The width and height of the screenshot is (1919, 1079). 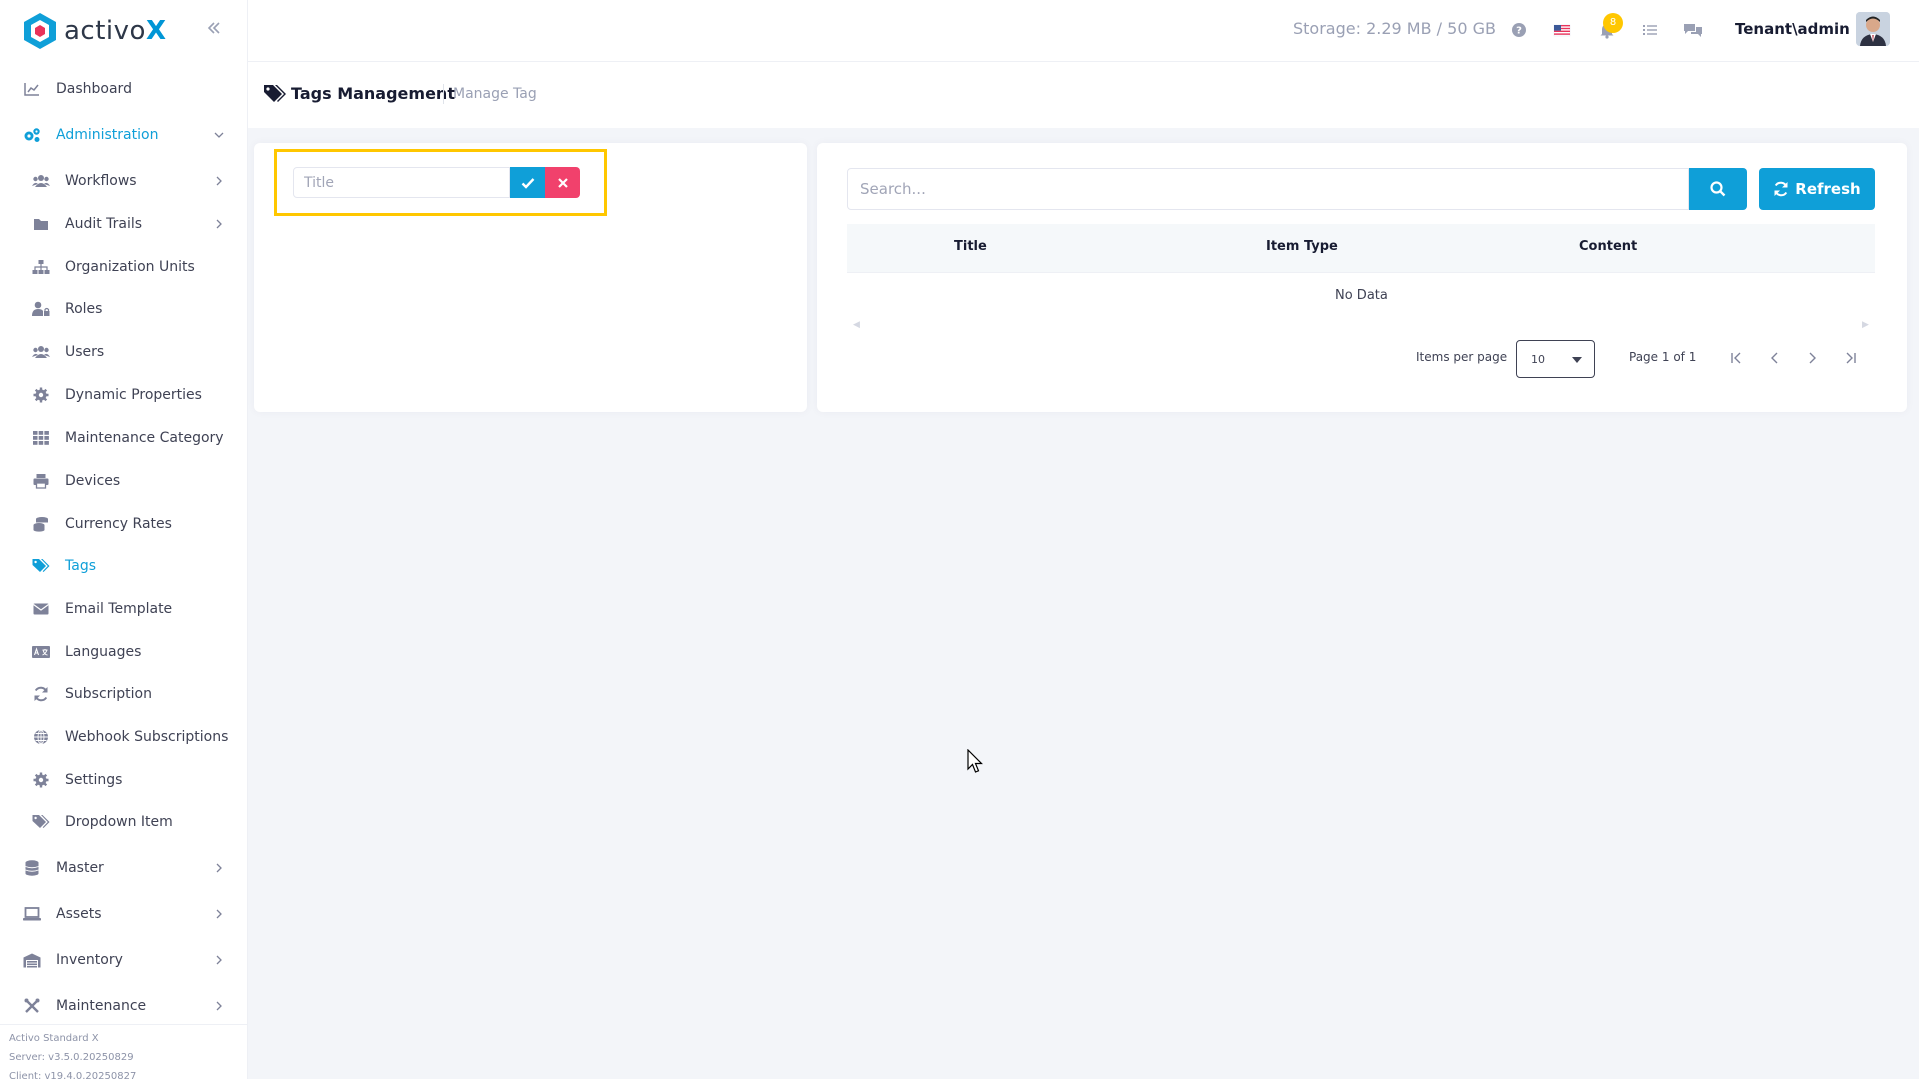 I want to click on sidebar-item-inventory: Inventory, so click(x=123, y=960).